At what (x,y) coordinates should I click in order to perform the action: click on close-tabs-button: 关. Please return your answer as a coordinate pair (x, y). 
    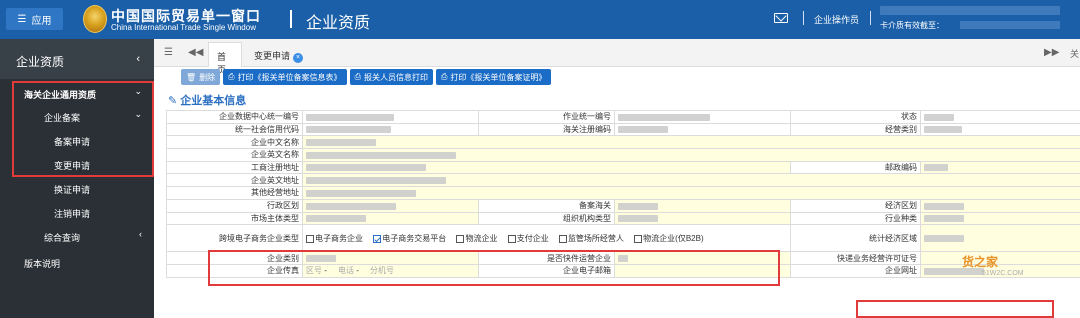
    Looking at the image, I should click on (1074, 53).